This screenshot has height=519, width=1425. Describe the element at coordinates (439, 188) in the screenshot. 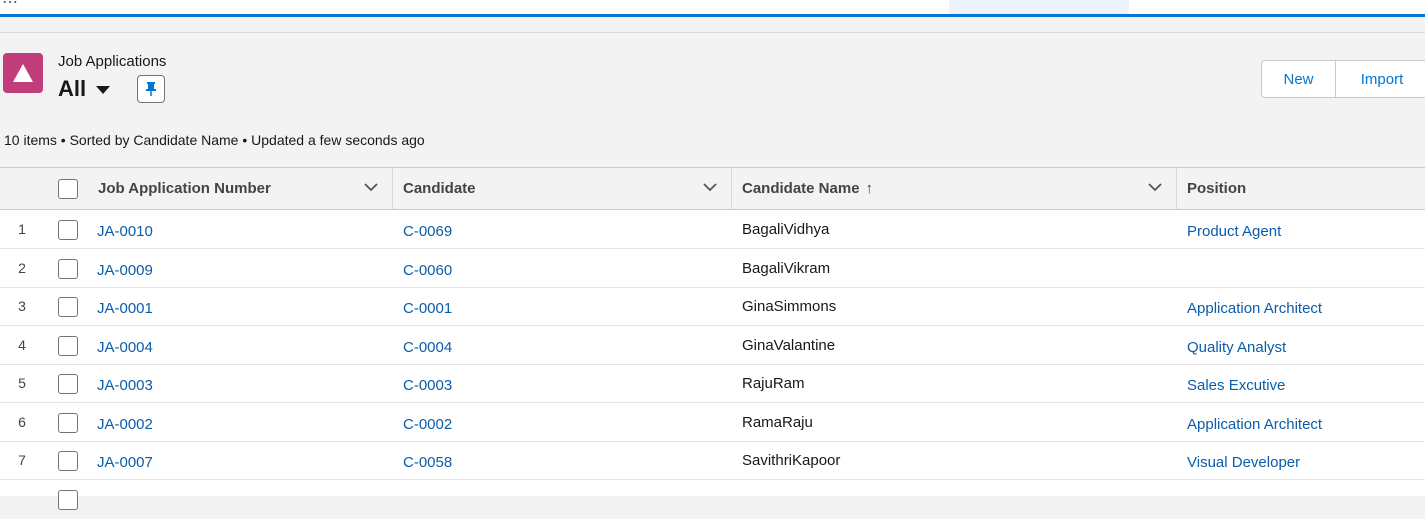

I see `column-label: Candidate` at that location.